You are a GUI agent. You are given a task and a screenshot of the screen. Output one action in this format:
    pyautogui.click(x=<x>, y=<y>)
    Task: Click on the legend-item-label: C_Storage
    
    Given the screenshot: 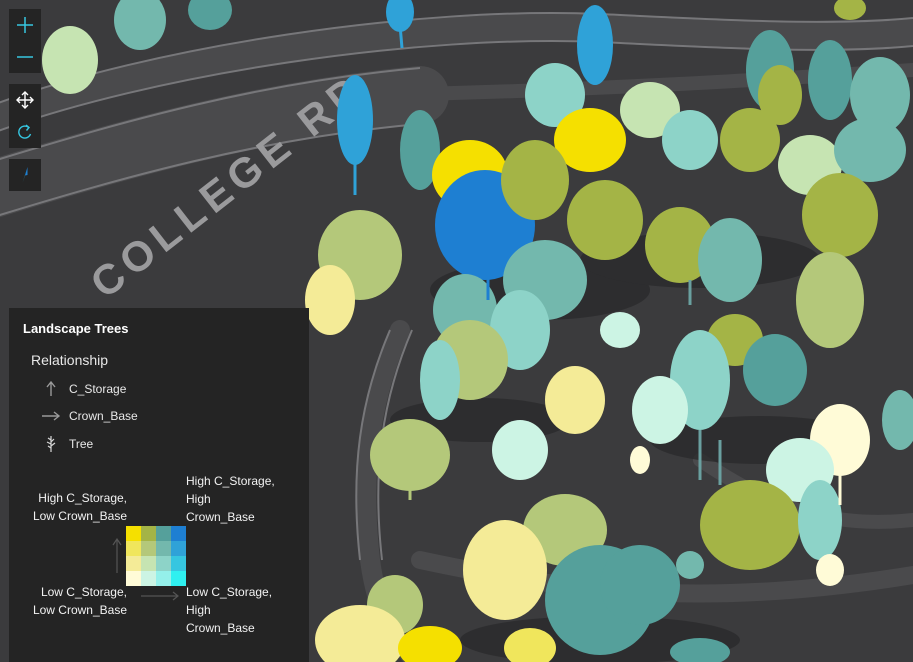 What is the action you would take?
    pyautogui.click(x=98, y=389)
    